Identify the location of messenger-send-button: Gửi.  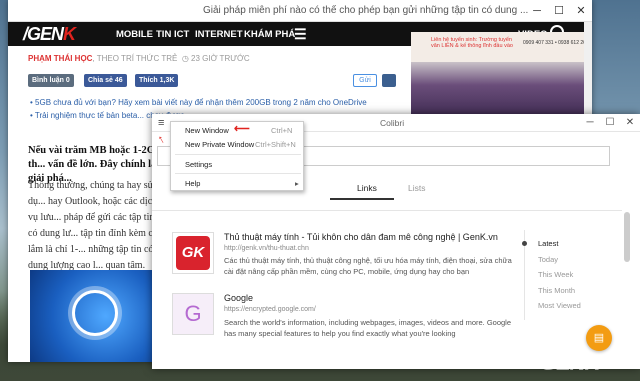
(365, 80).